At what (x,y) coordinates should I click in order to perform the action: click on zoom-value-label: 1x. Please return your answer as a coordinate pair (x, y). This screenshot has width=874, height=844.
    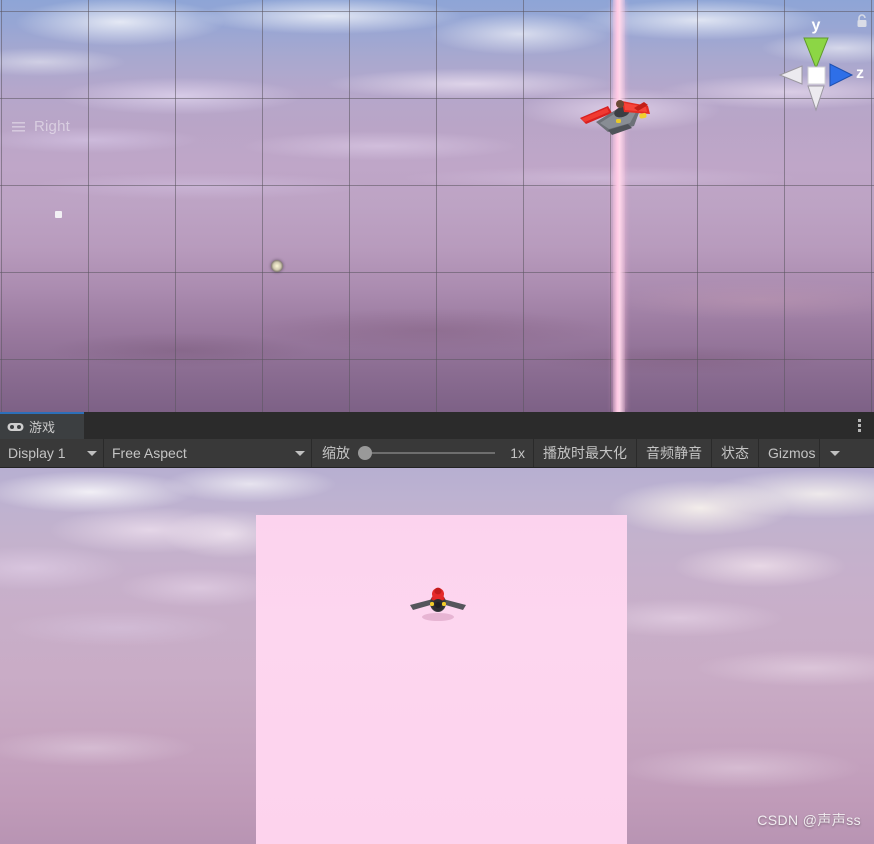
    Looking at the image, I should click on (517, 453).